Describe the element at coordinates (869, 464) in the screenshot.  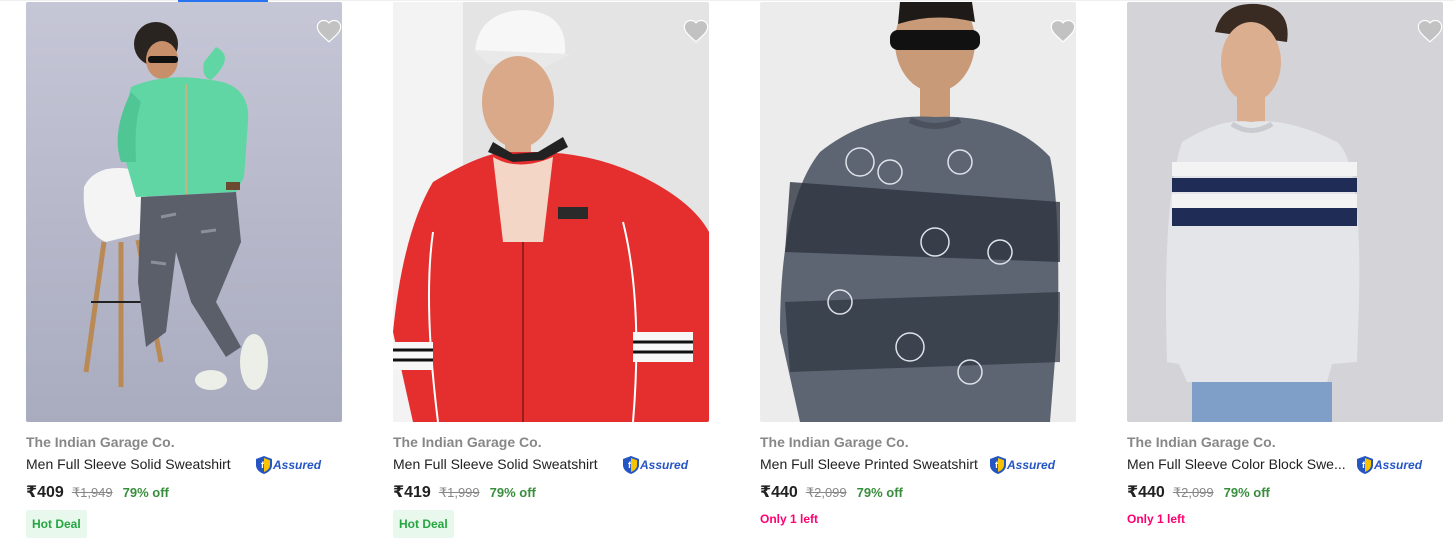
I see `product-title: Men Full Sleeve Printed Sweatshirt` at that location.